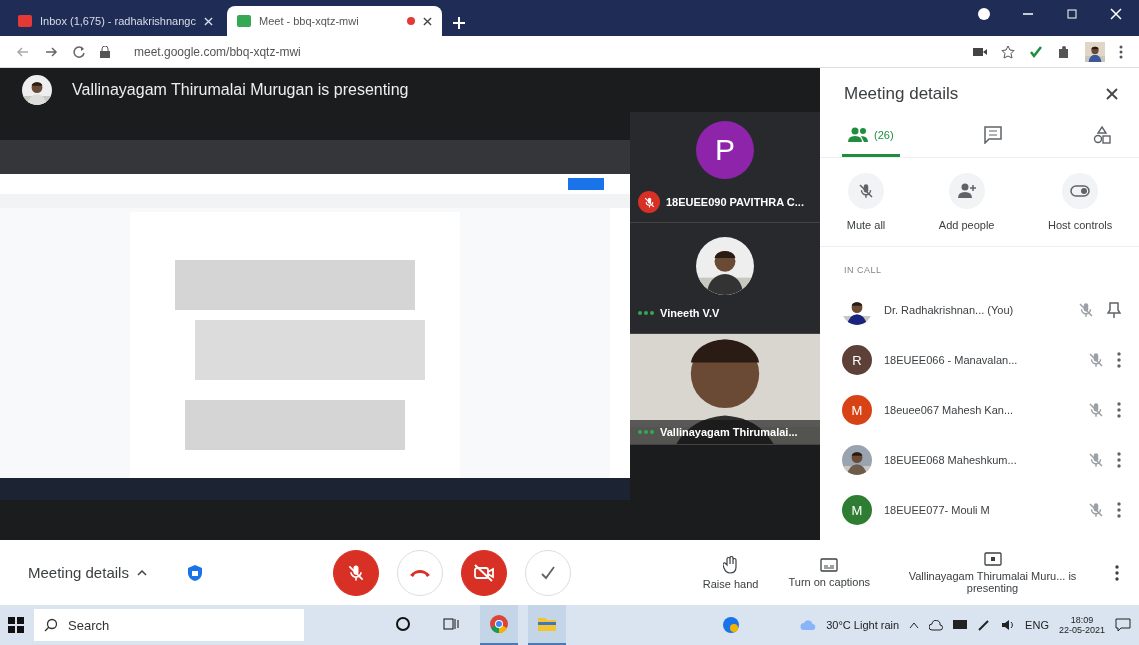 The width and height of the screenshot is (1139, 645). Describe the element at coordinates (992, 572) in the screenshot. I see `presentation-button: Vallinayagam Thirumalai Muru... is presenting` at that location.